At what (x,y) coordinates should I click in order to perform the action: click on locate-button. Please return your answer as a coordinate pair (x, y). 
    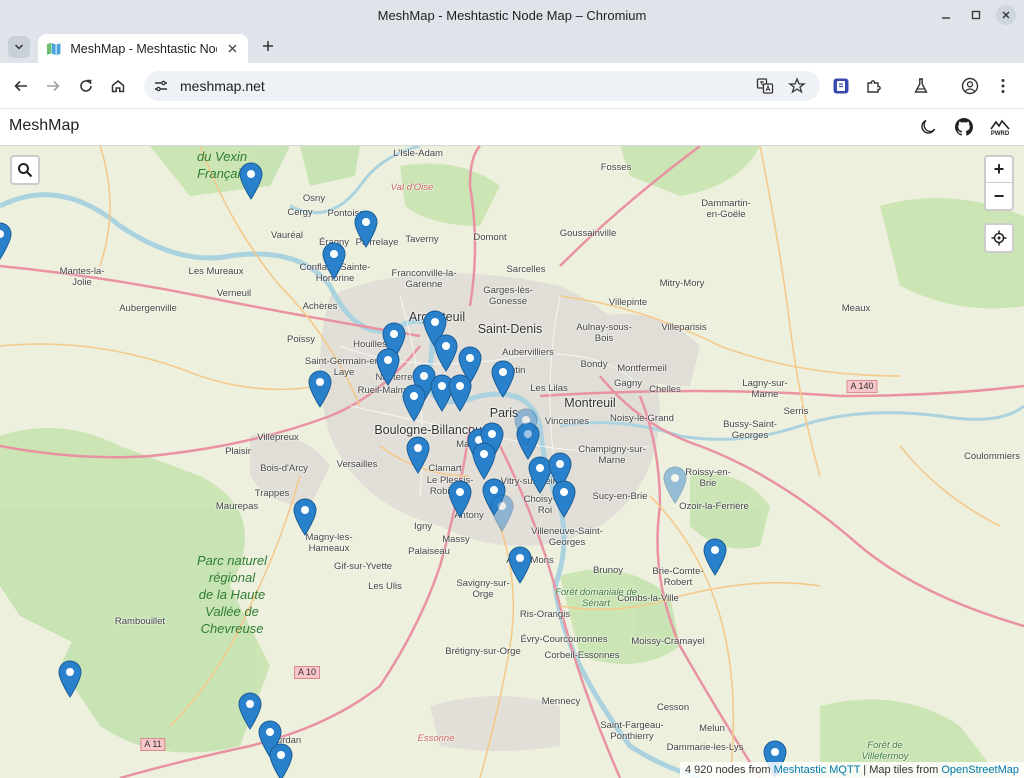
    Looking at the image, I should click on (999, 238).